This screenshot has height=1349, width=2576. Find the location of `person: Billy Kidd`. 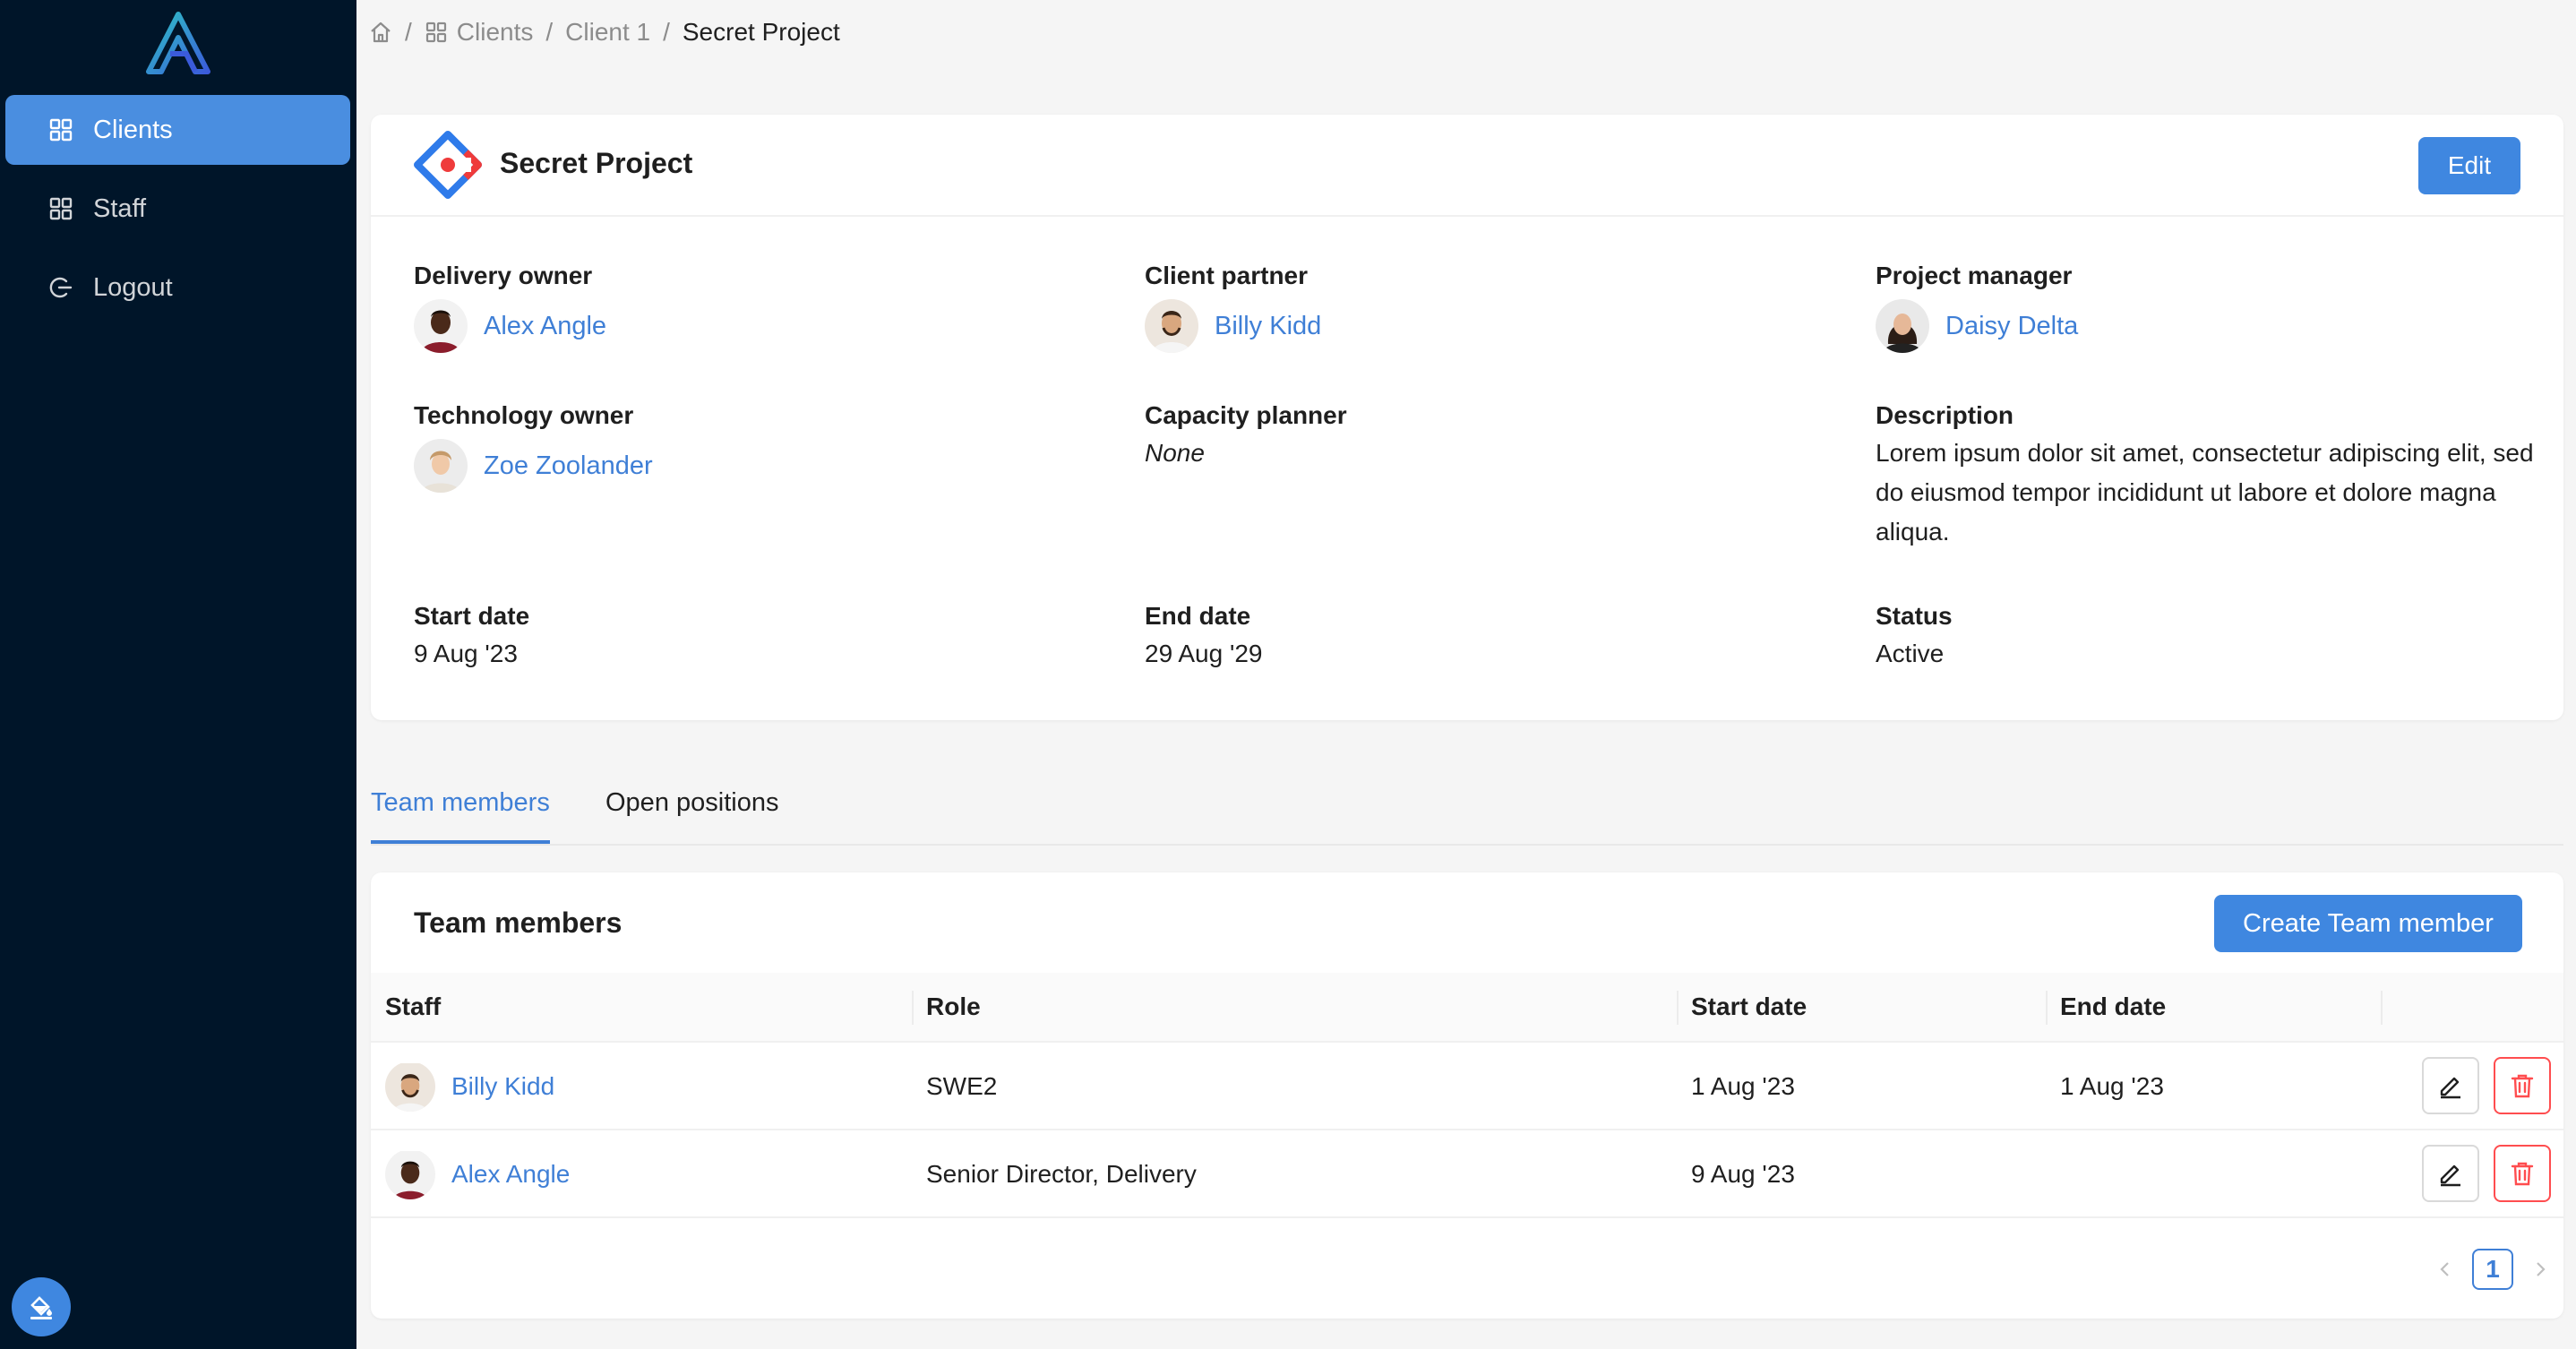

person: Billy Kidd is located at coordinates (1494, 326).